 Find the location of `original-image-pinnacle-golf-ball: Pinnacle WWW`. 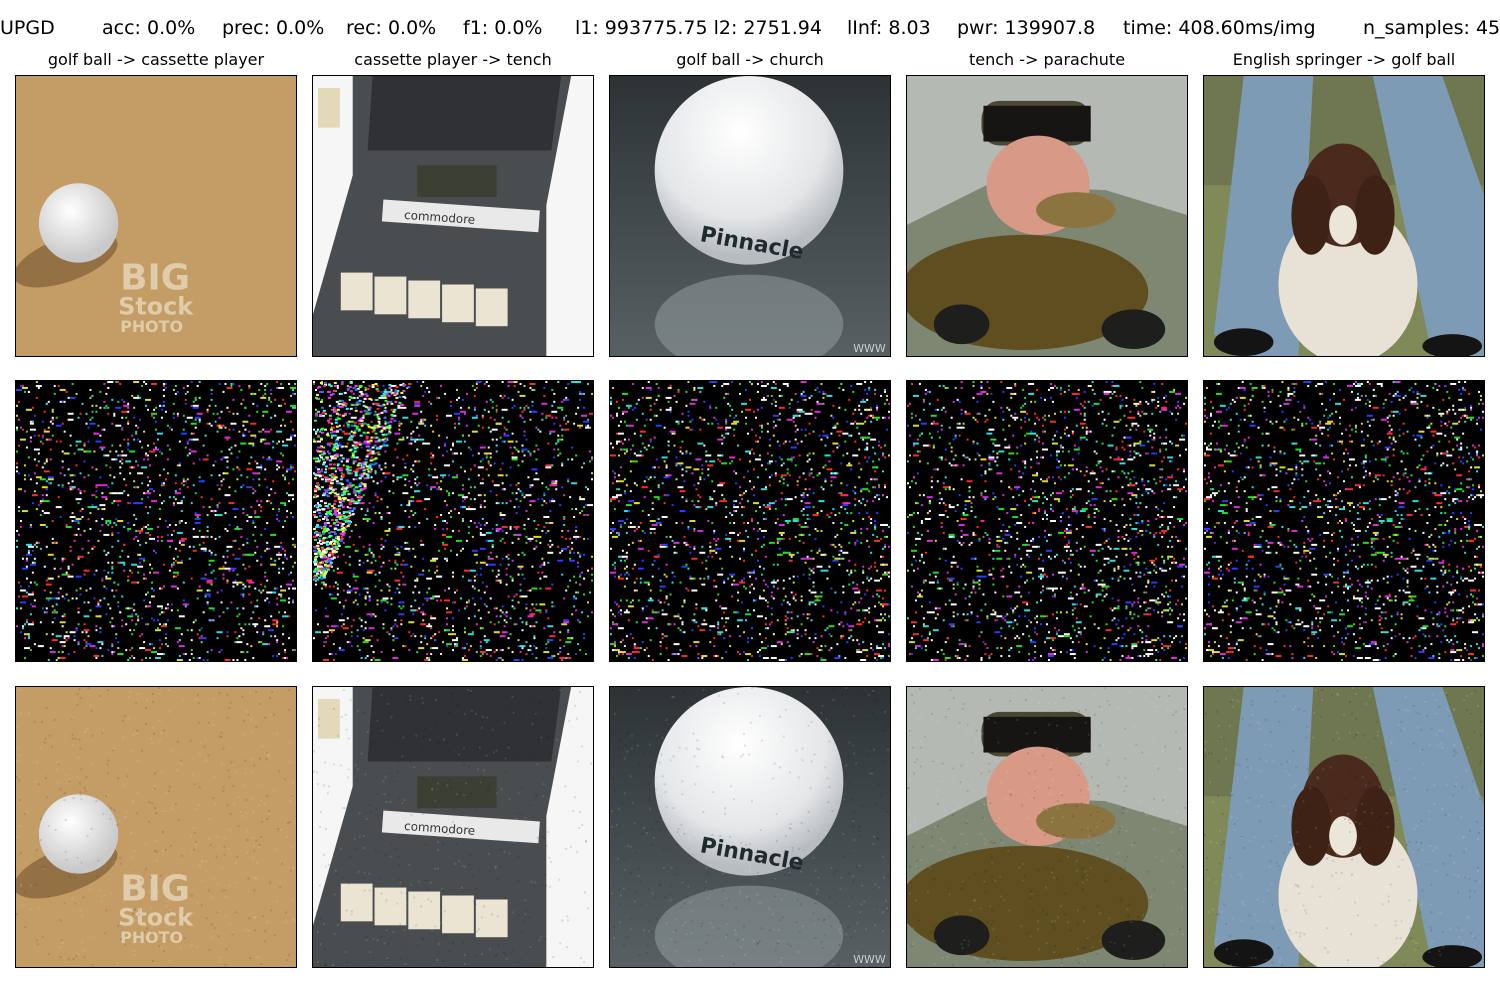

original-image-pinnacle-golf-ball: Pinnacle WWW is located at coordinates (750, 216).